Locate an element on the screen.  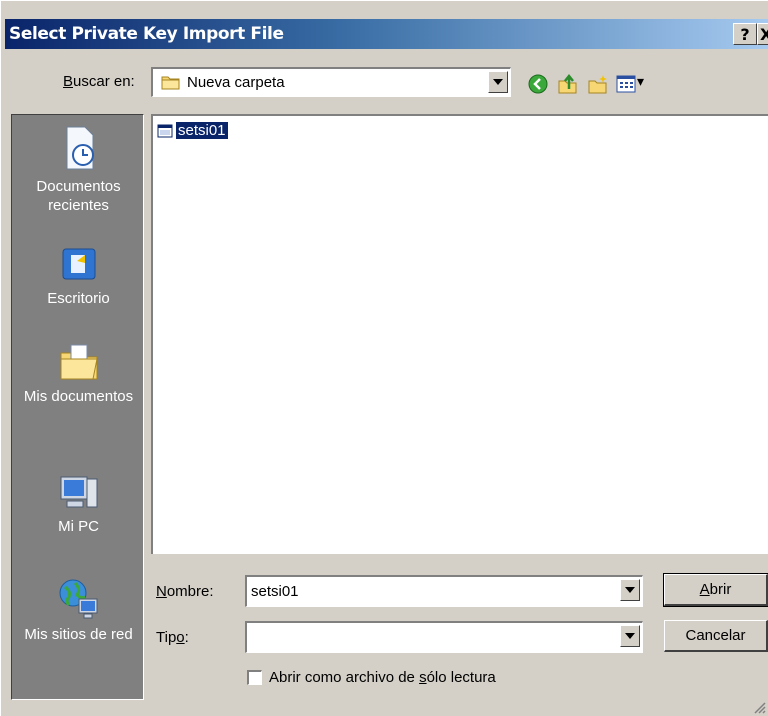
close-button: X is located at coordinates (762, 34).